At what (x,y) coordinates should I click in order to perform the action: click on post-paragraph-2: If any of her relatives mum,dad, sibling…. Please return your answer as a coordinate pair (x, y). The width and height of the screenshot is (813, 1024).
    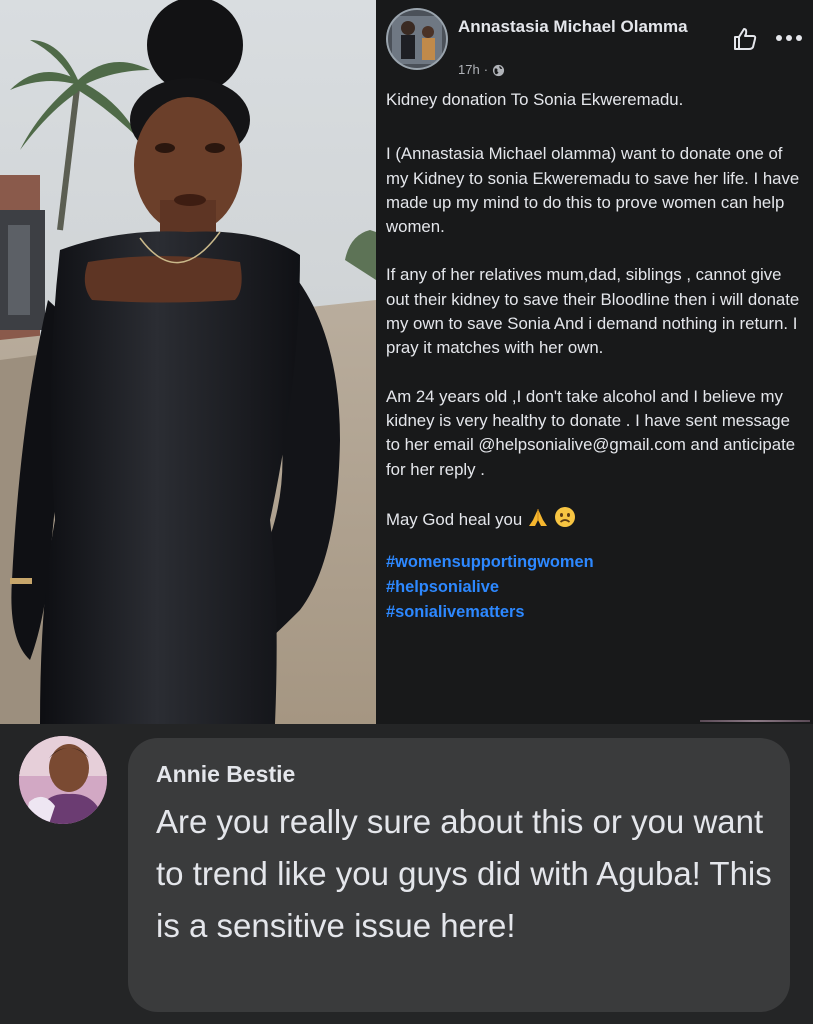
    Looking at the image, I should click on (593, 311).